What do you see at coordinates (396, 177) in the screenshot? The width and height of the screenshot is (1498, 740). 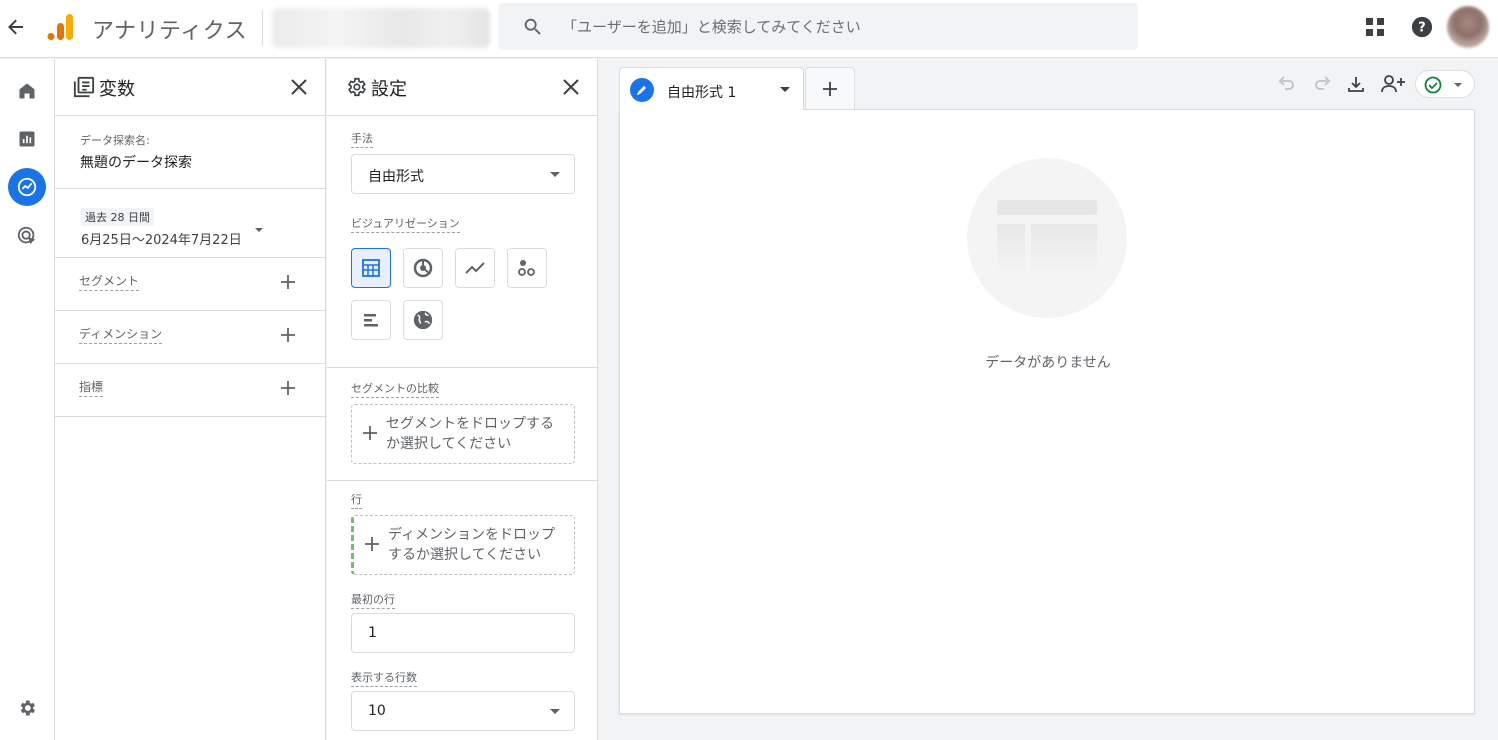 I see `technique-value: 自由形式` at bounding box center [396, 177].